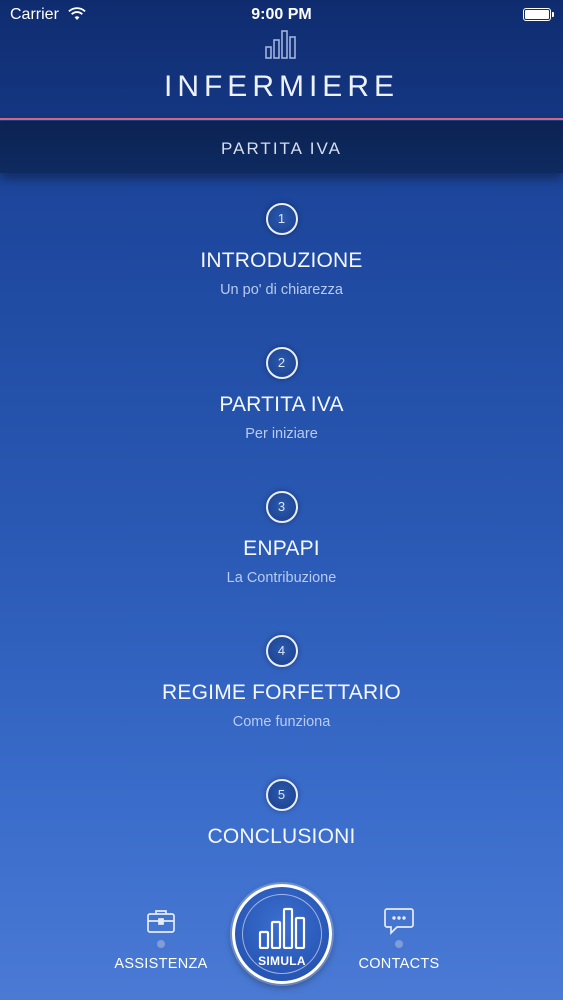 The image size is (563, 1000). I want to click on status-bar: Carrier 9:00 PM, so click(281, 15).